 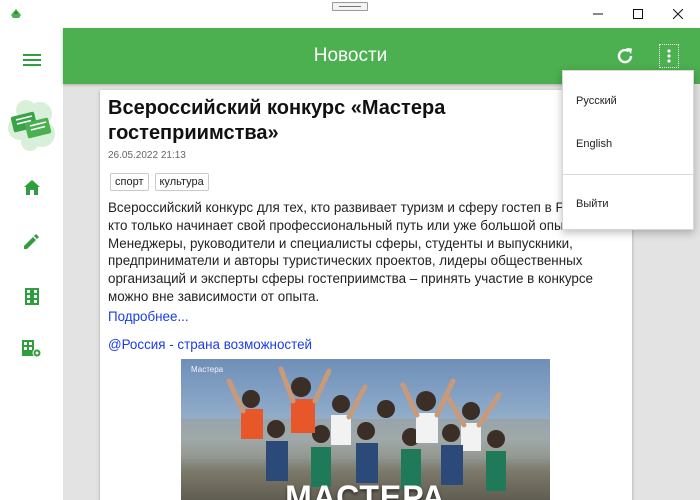 What do you see at coordinates (147, 155) in the screenshot?
I see `article-date: 26.05.2022 21:13` at bounding box center [147, 155].